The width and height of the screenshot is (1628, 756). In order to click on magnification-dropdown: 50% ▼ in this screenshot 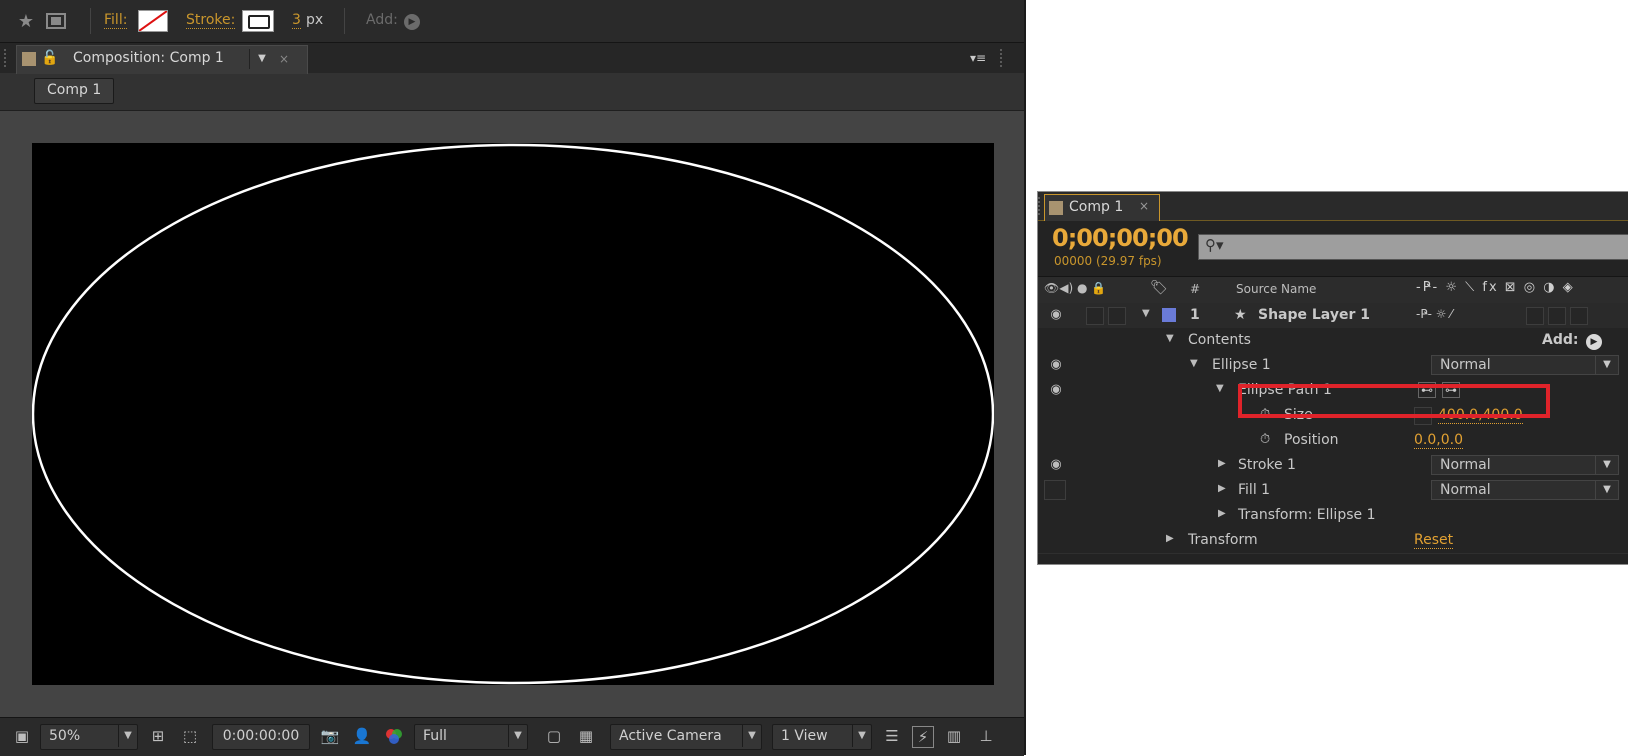, I will do `click(89, 737)`.